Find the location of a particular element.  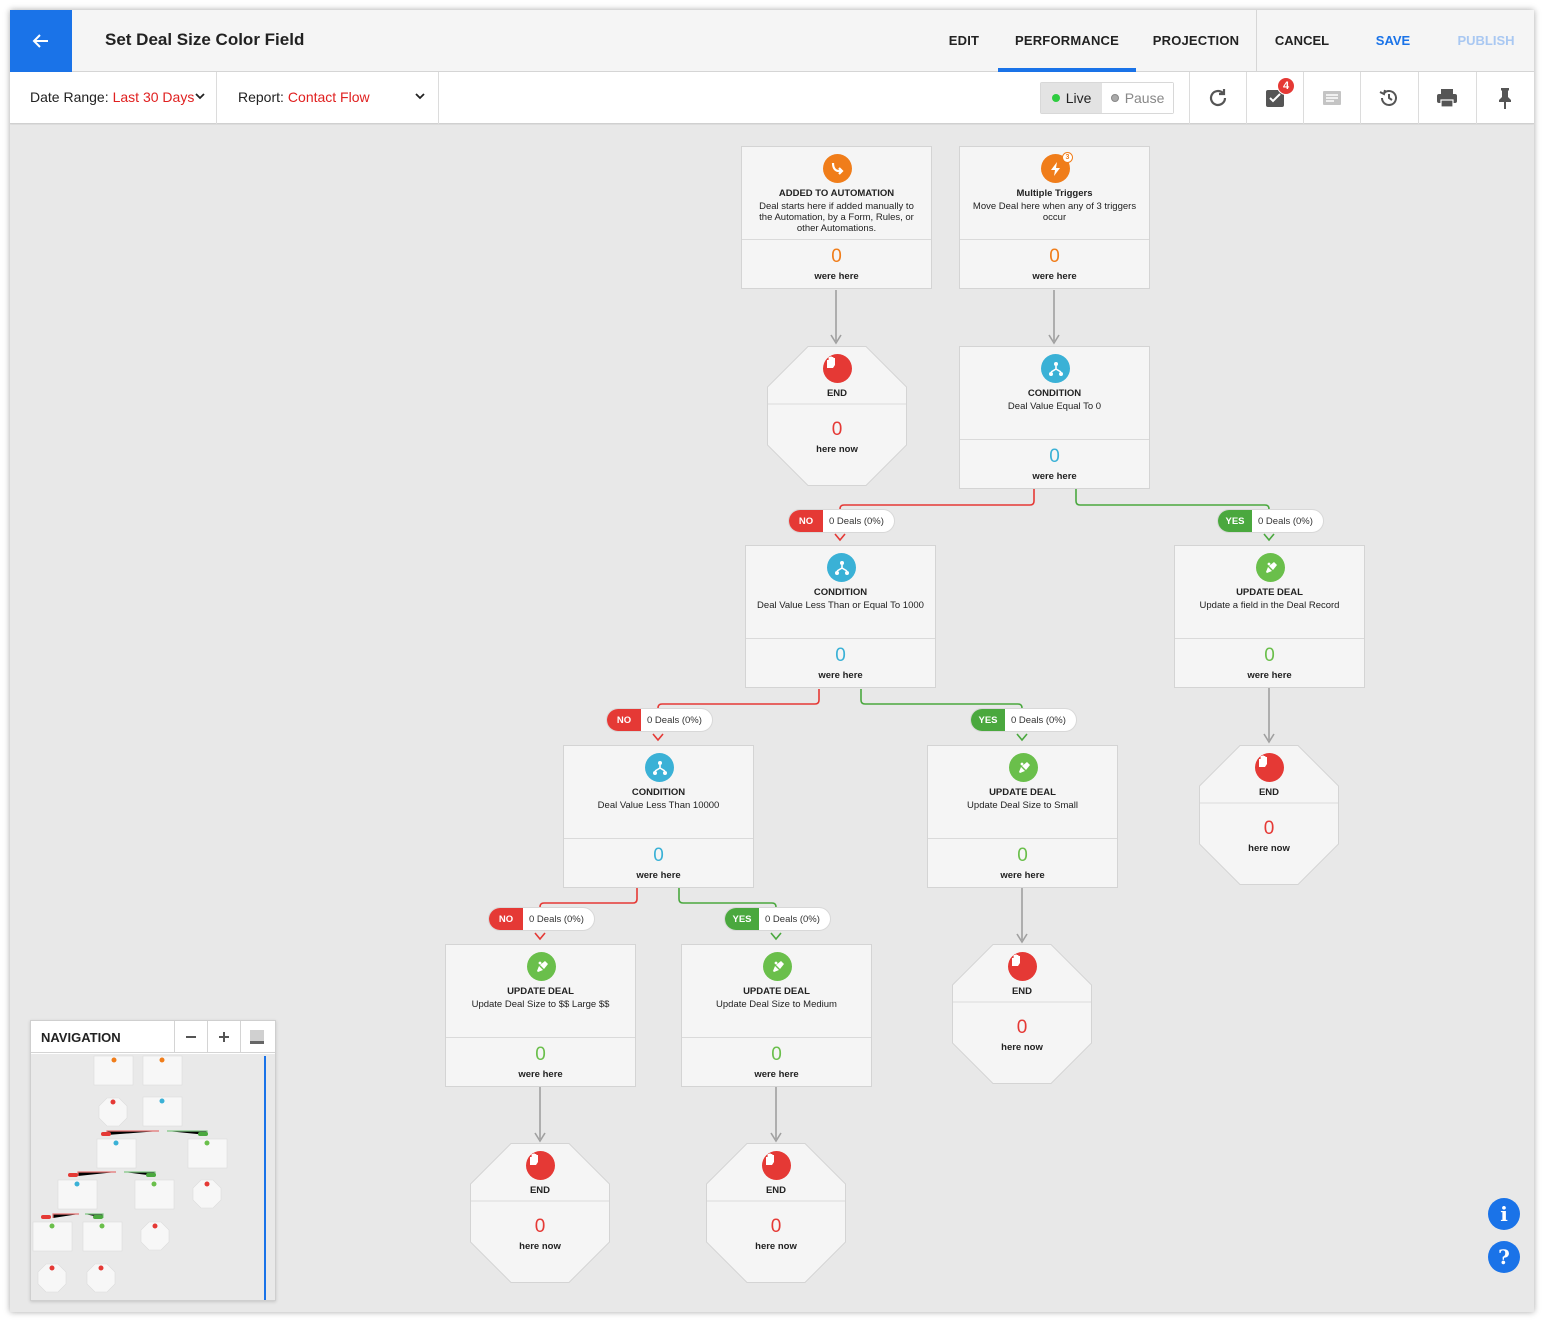

notes-icon is located at coordinates (1332, 98).